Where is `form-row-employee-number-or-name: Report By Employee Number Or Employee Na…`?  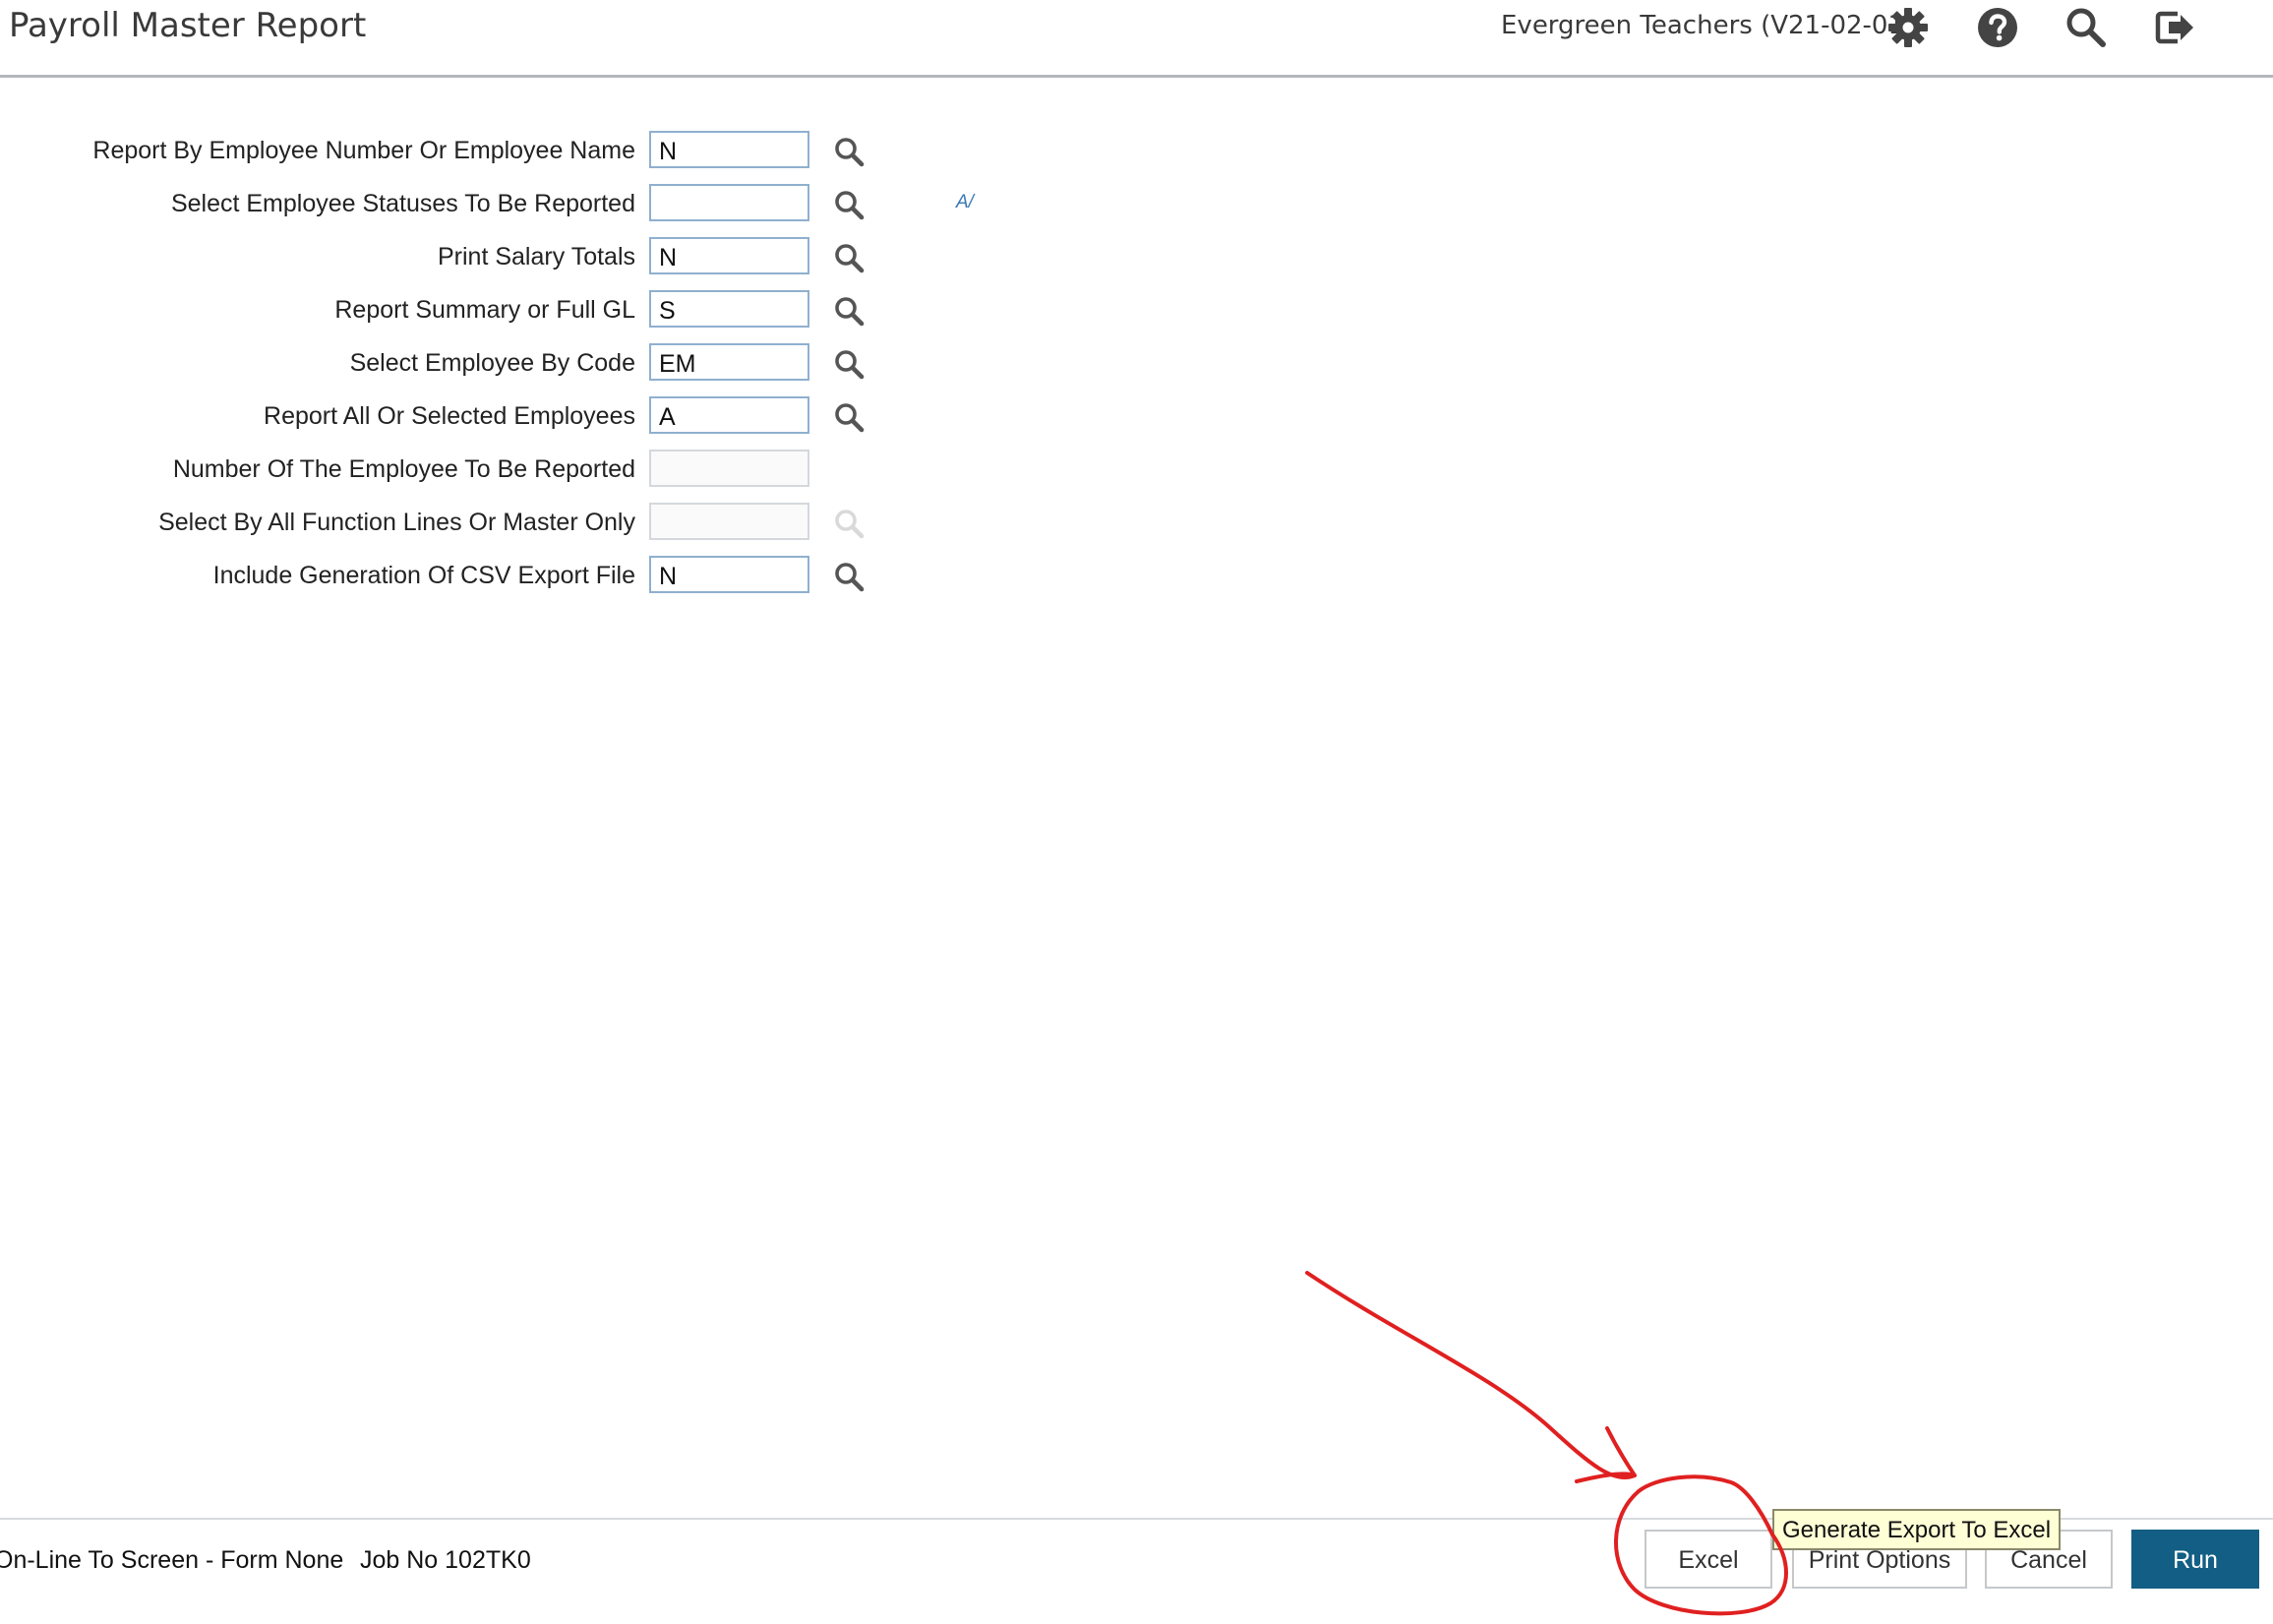
form-row-employee-number-or-name: Report By Employee Number Or Employee Na… is located at coordinates (541, 152).